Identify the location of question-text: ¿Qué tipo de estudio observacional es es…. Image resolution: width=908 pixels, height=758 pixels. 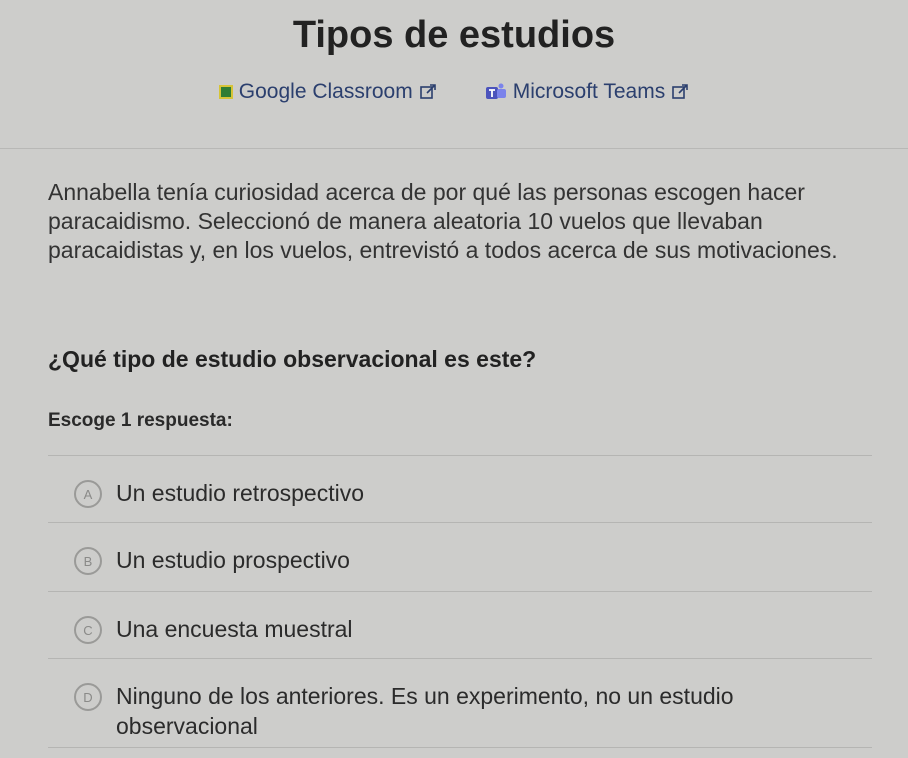
(292, 359).